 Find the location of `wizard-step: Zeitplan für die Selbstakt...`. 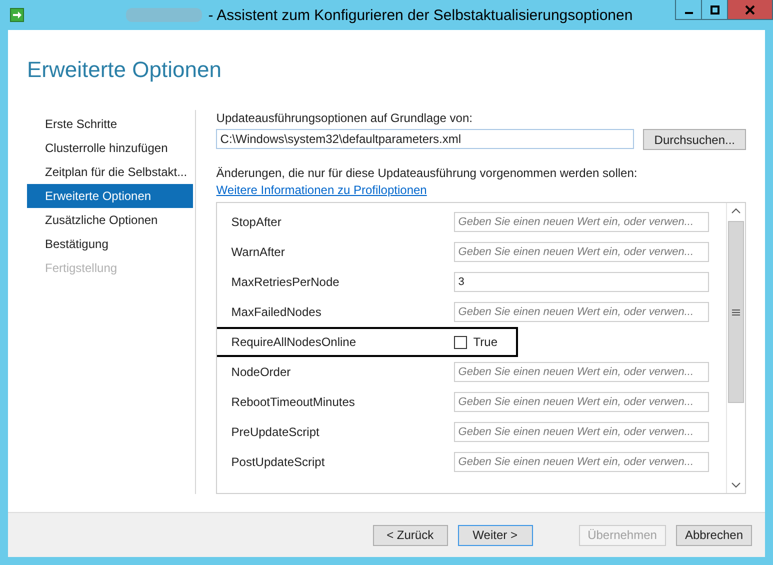

wizard-step: Zeitplan für die Selbstakt... is located at coordinates (110, 172).